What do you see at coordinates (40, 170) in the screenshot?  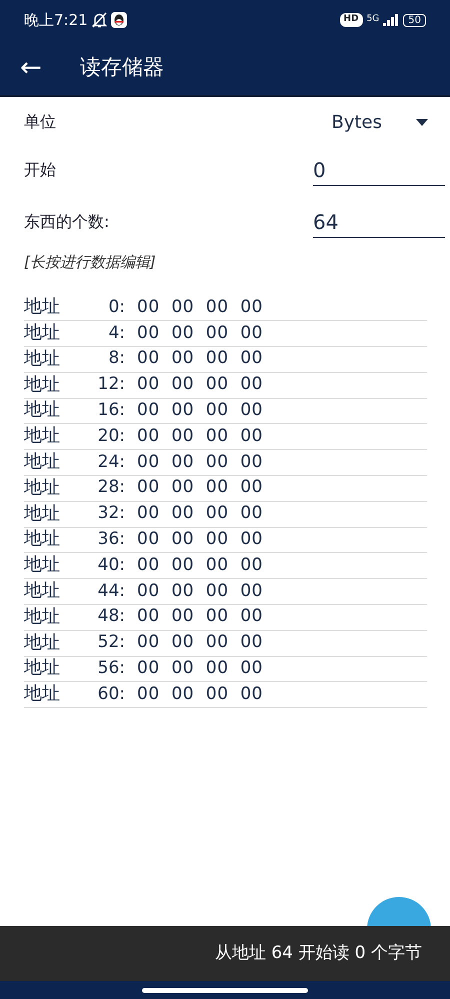 I see `start-label: 开始` at bounding box center [40, 170].